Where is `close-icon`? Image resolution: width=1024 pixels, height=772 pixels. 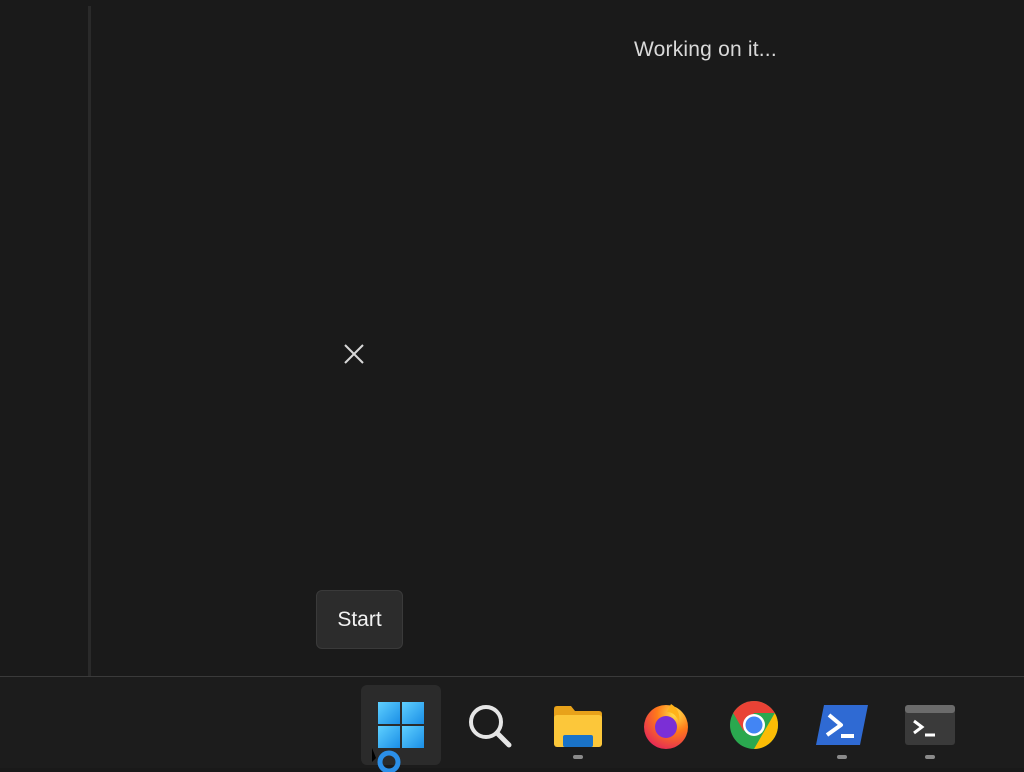 close-icon is located at coordinates (354, 354).